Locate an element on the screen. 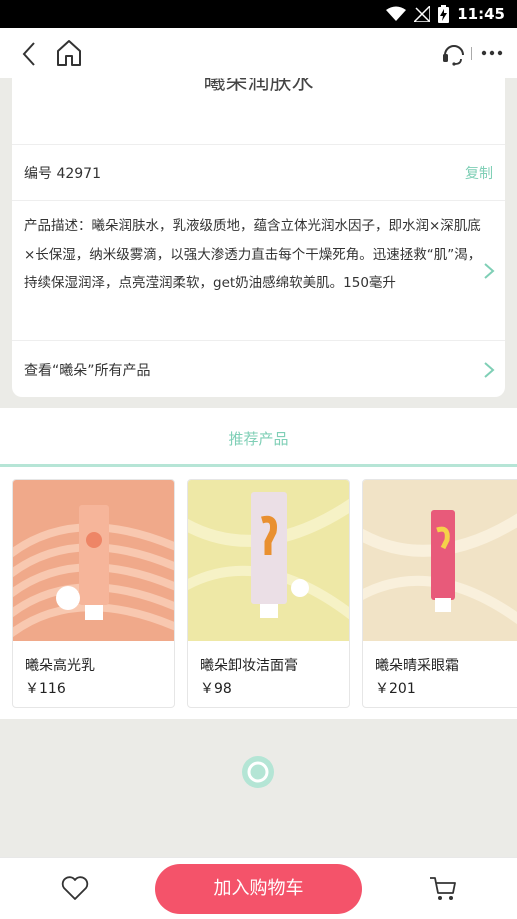 Image resolution: width=517 pixels, height=919 pixels. product-code-row: 编号 42971 复制 is located at coordinates (258, 173).